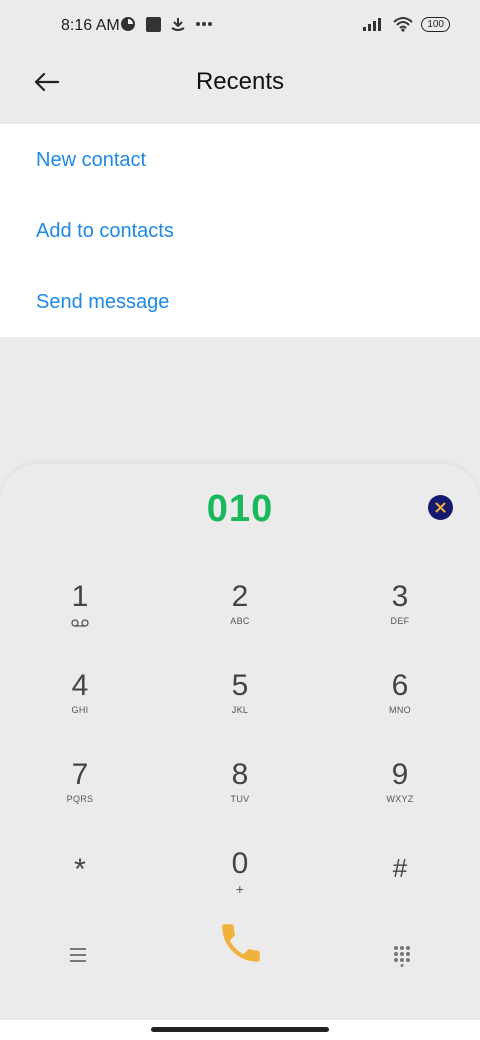 The width and height of the screenshot is (480, 1040). What do you see at coordinates (240, 863) in the screenshot?
I see `key-digit: 0` at bounding box center [240, 863].